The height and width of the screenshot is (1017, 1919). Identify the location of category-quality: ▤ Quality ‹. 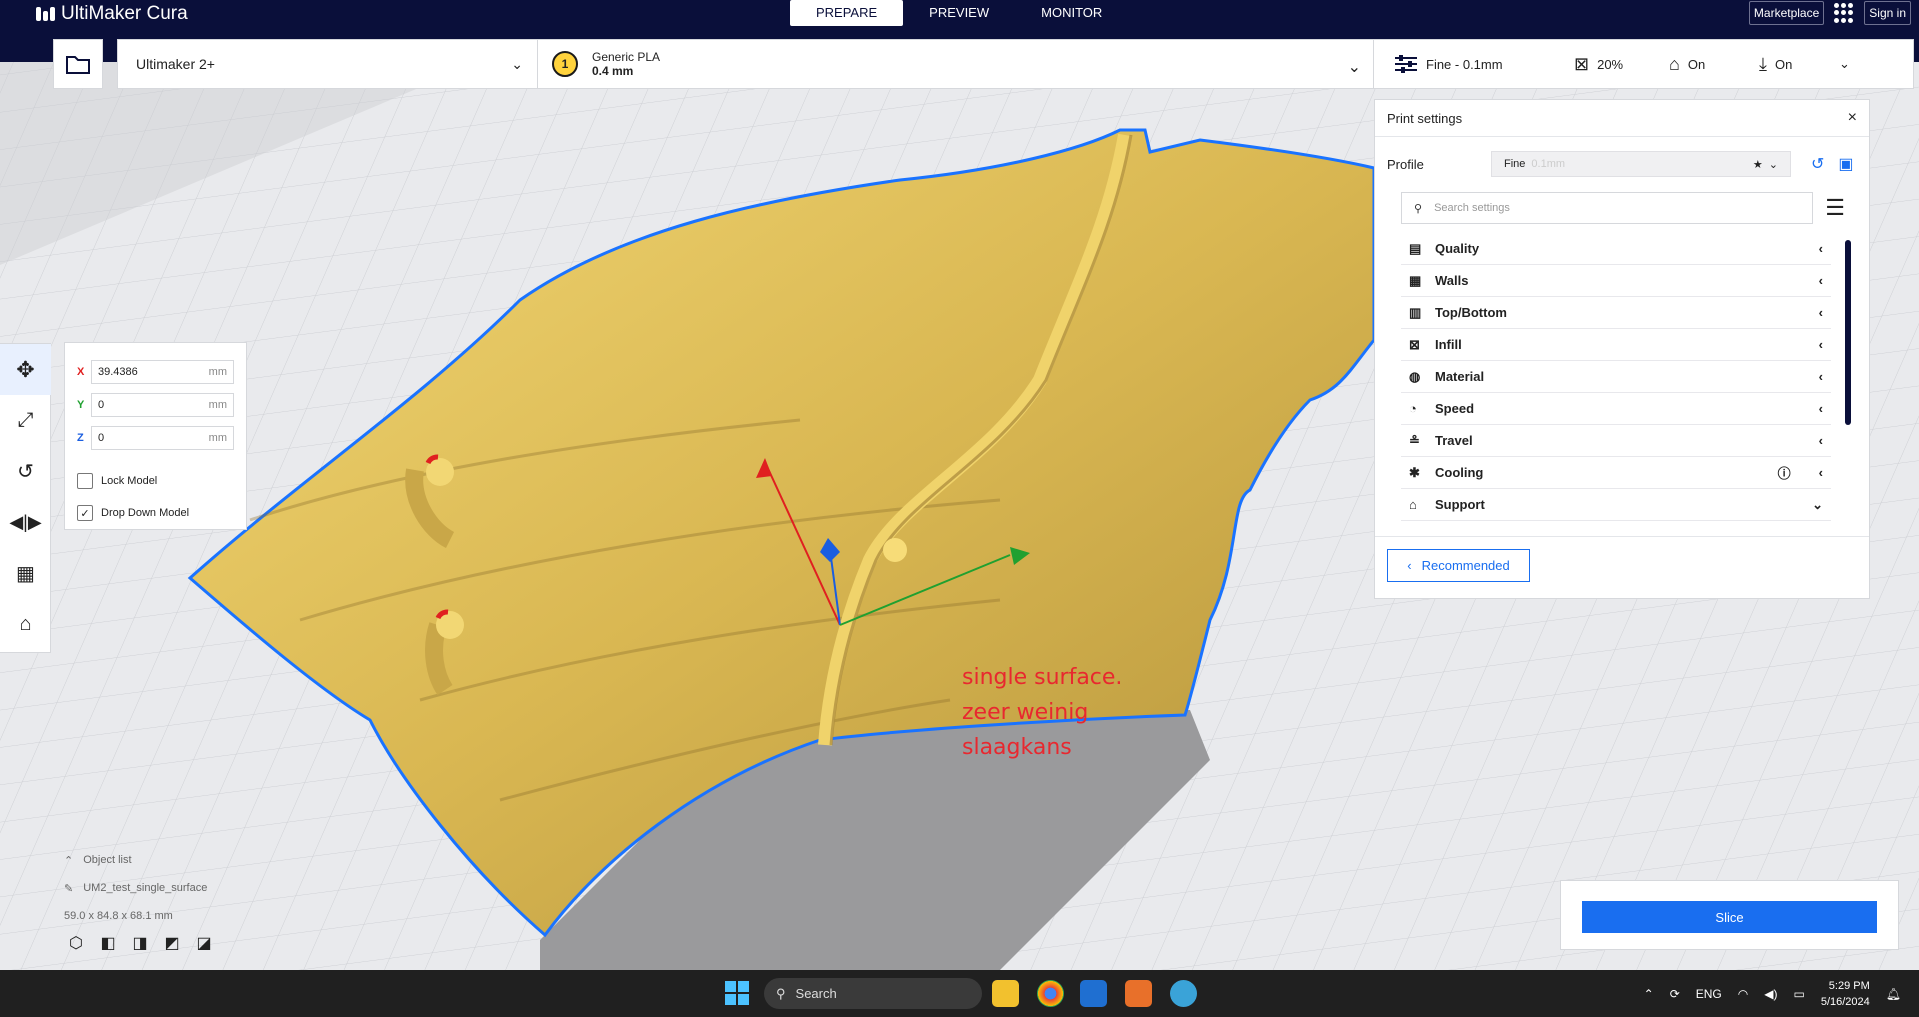
(1616, 249).